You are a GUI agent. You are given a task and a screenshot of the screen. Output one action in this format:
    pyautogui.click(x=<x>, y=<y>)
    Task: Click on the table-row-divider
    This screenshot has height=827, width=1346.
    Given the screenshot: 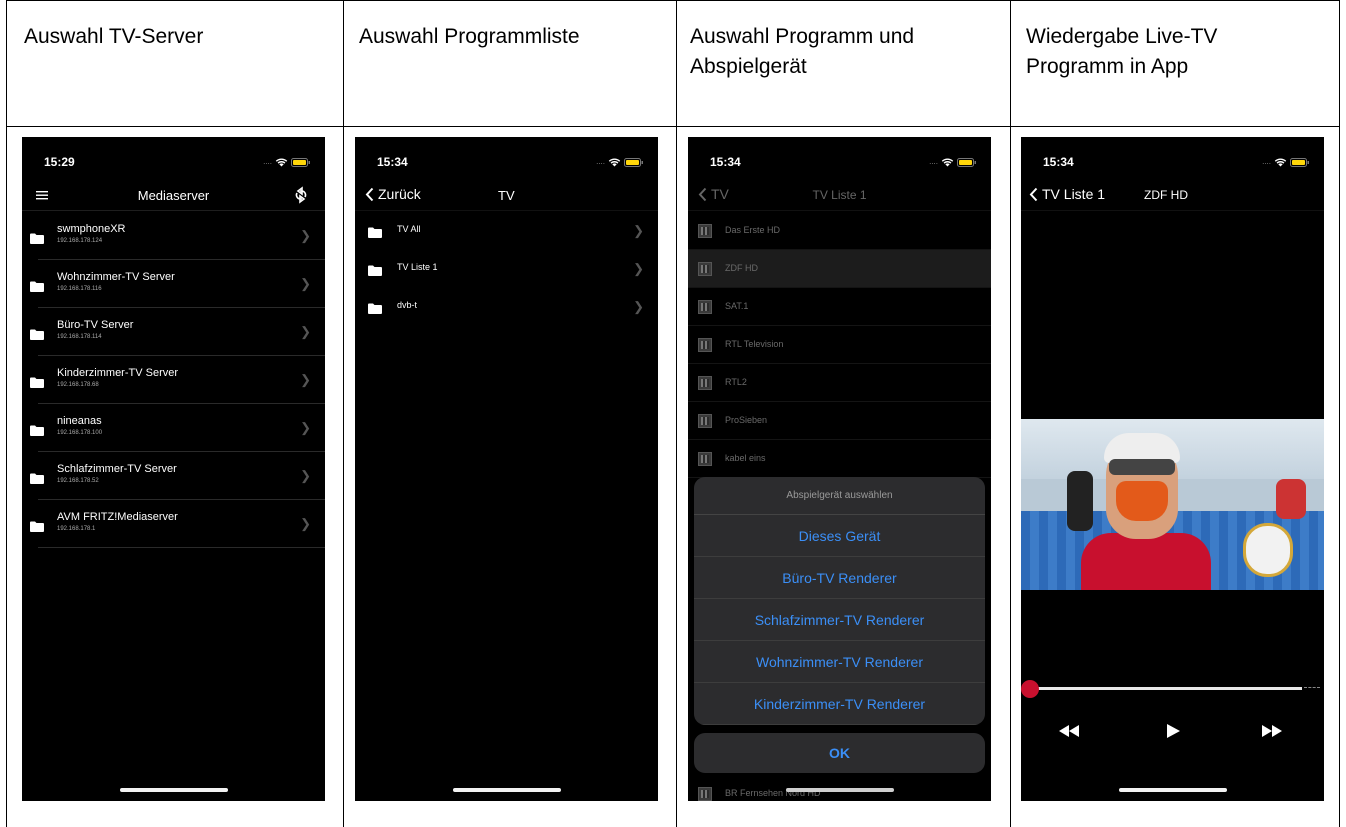 What is the action you would take?
    pyautogui.click(x=673, y=126)
    